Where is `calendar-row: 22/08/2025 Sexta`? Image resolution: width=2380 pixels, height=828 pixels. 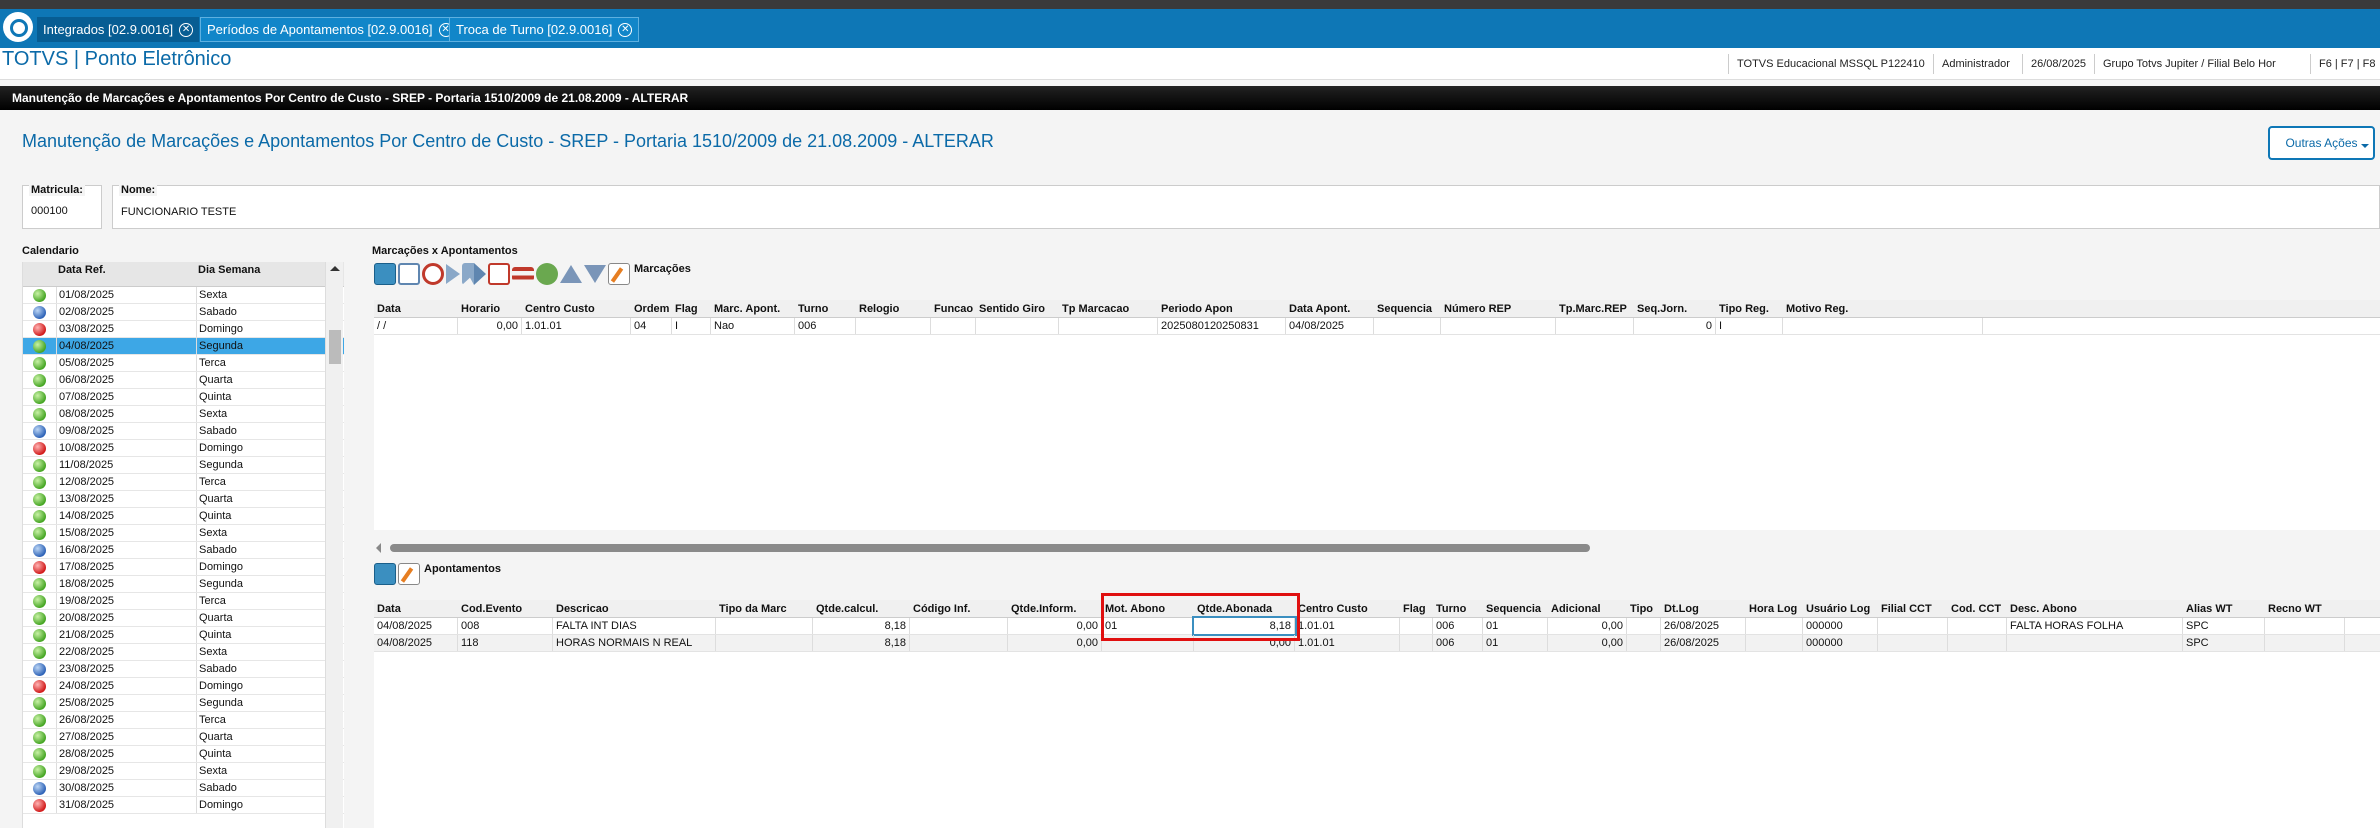
calendar-row: 22/08/2025 Sexta is located at coordinates (183, 652).